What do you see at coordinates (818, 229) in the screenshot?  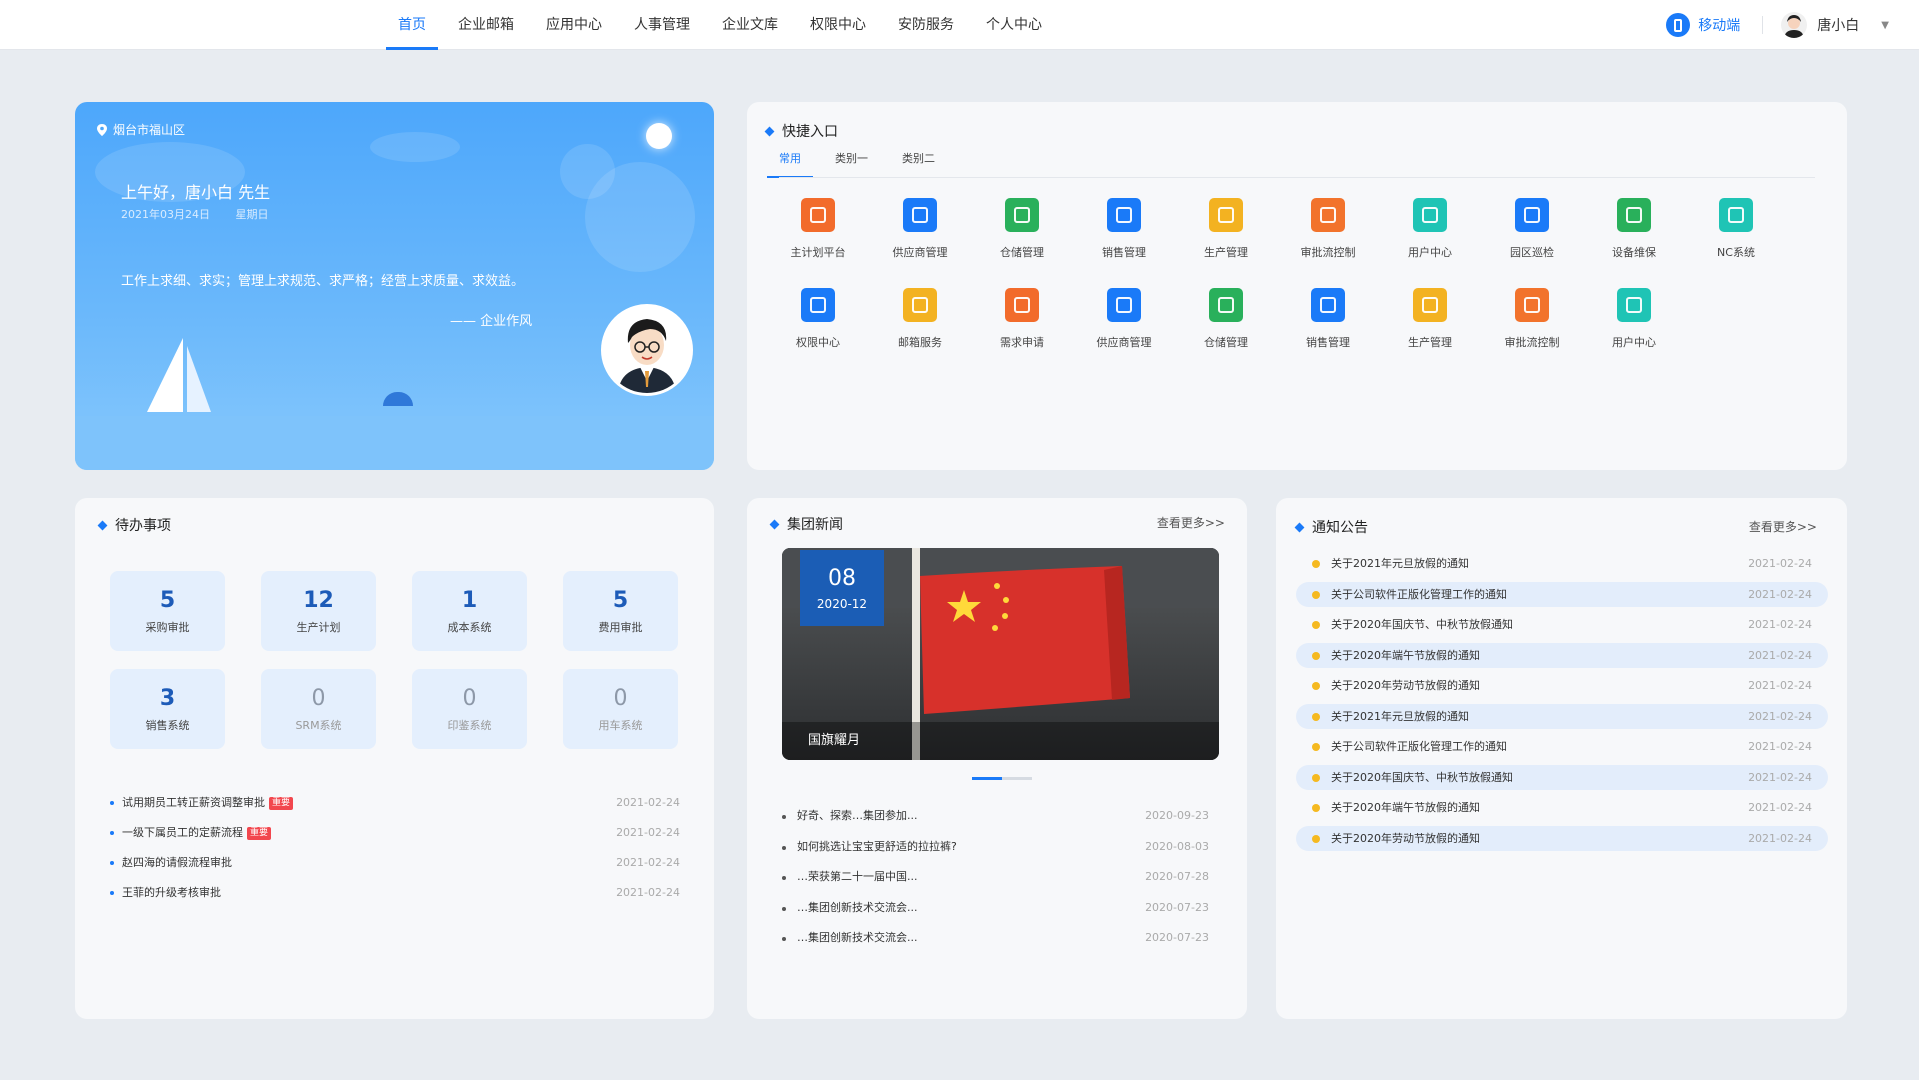 I see `quick-entry-item: 主计划平台` at bounding box center [818, 229].